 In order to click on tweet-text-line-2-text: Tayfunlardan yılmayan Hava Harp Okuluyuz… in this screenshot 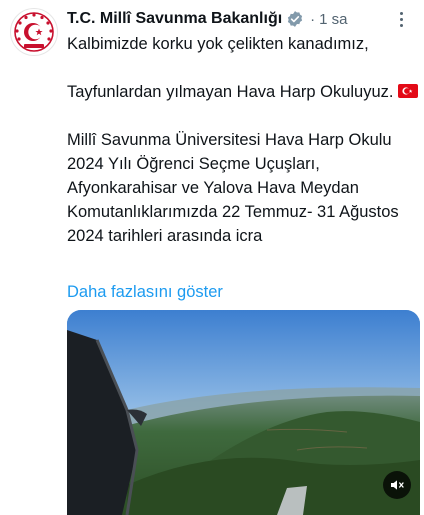, I will do `click(230, 92)`.